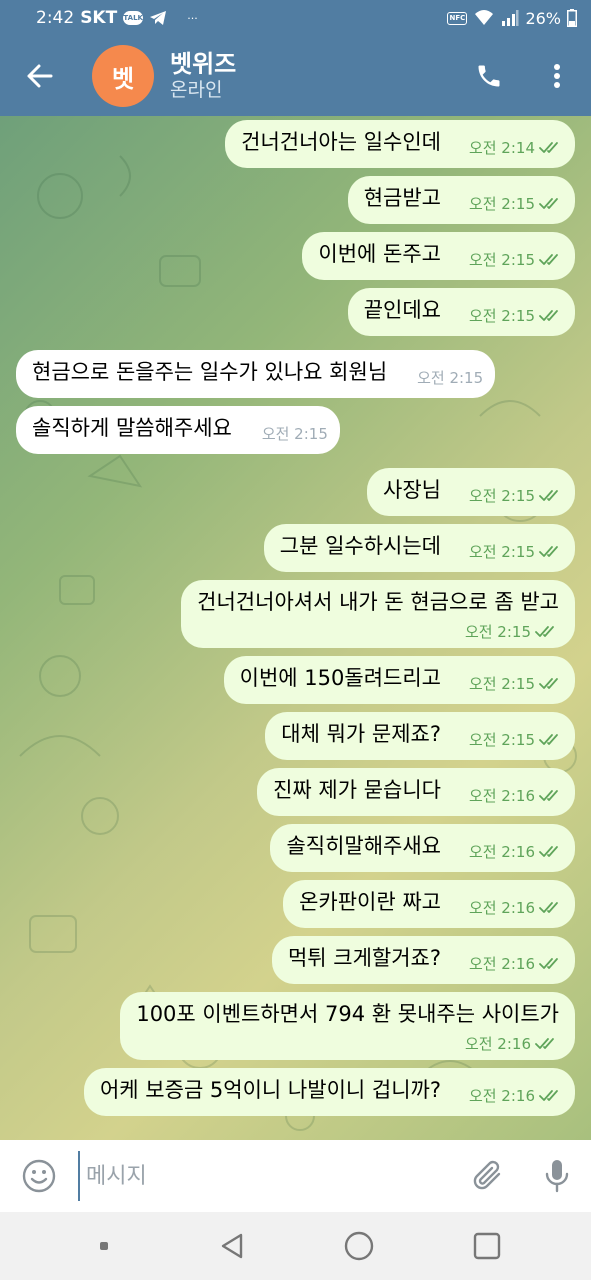  I want to click on outgoing-message: 100포 이벤트하면서 794 환 못내주는 사이트가오전 2:16, so click(347, 1026).